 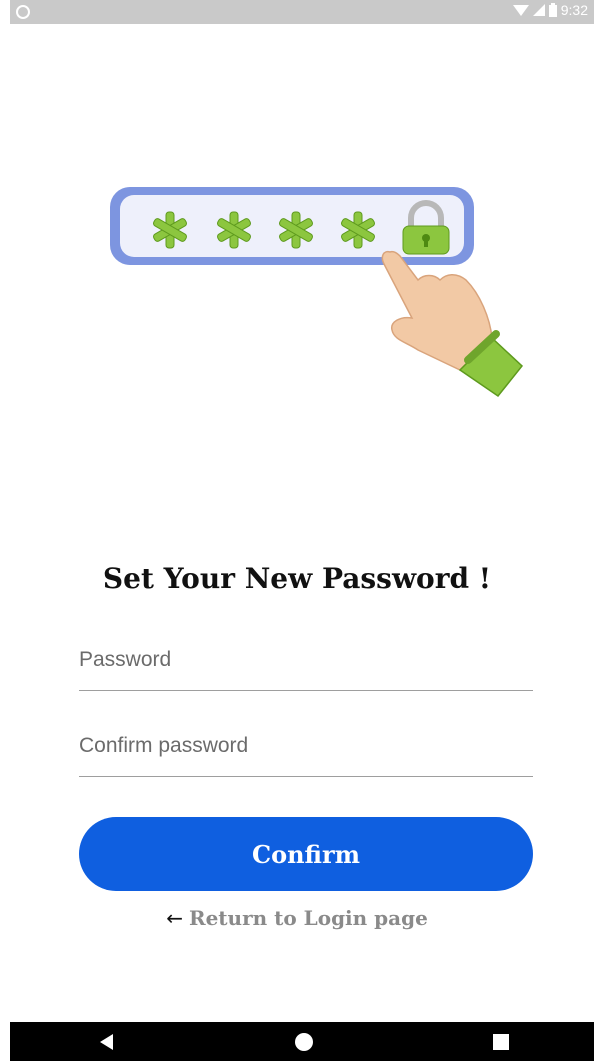 What do you see at coordinates (501, 1042) in the screenshot?
I see `recents-icon` at bounding box center [501, 1042].